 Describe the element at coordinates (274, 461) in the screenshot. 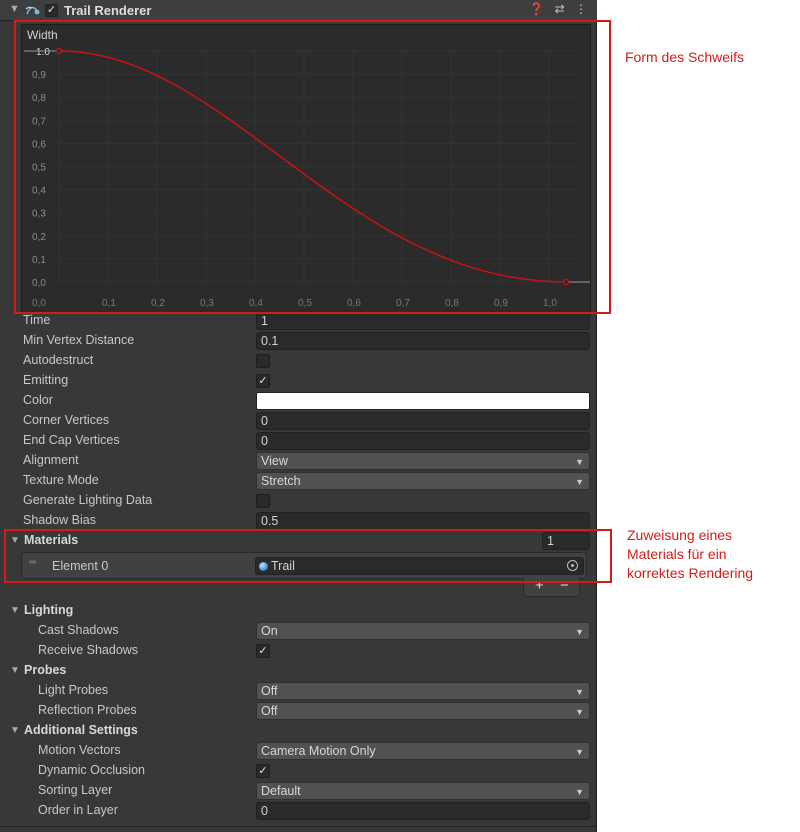

I see `alignment-value: View` at that location.